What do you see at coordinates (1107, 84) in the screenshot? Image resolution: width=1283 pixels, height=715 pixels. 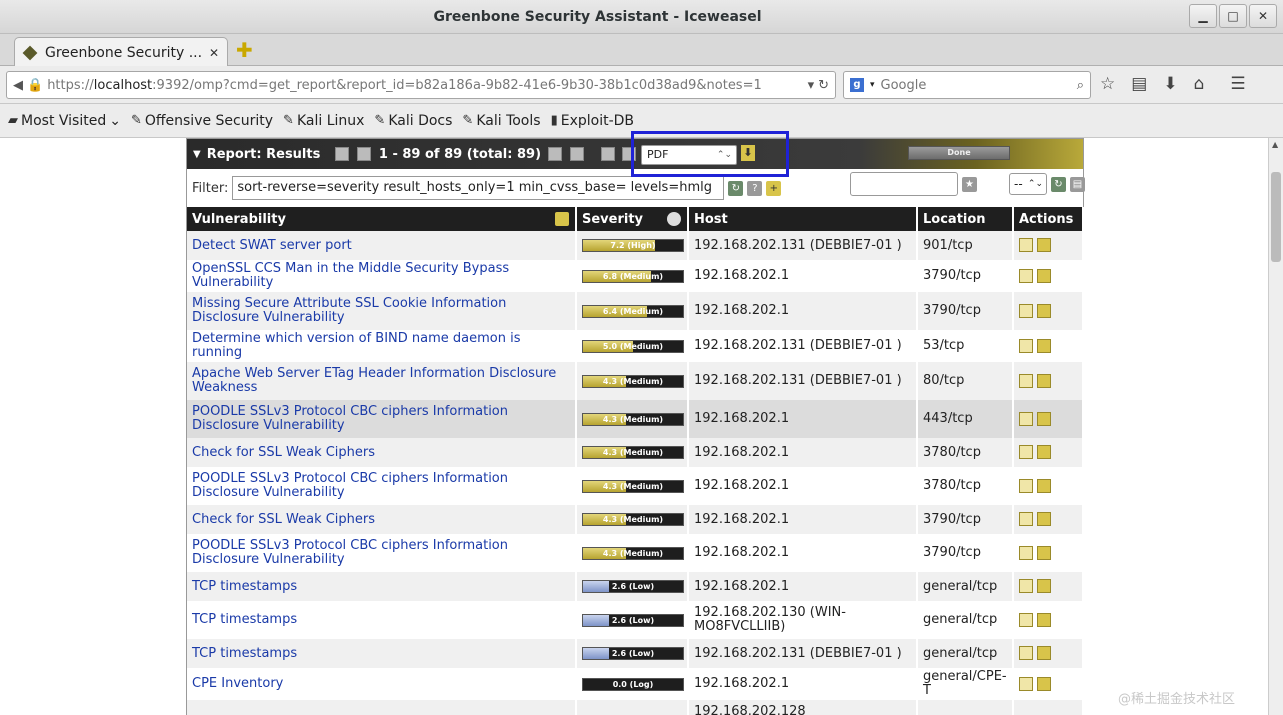 I see `bookmark-star-icon: ☆` at bounding box center [1107, 84].